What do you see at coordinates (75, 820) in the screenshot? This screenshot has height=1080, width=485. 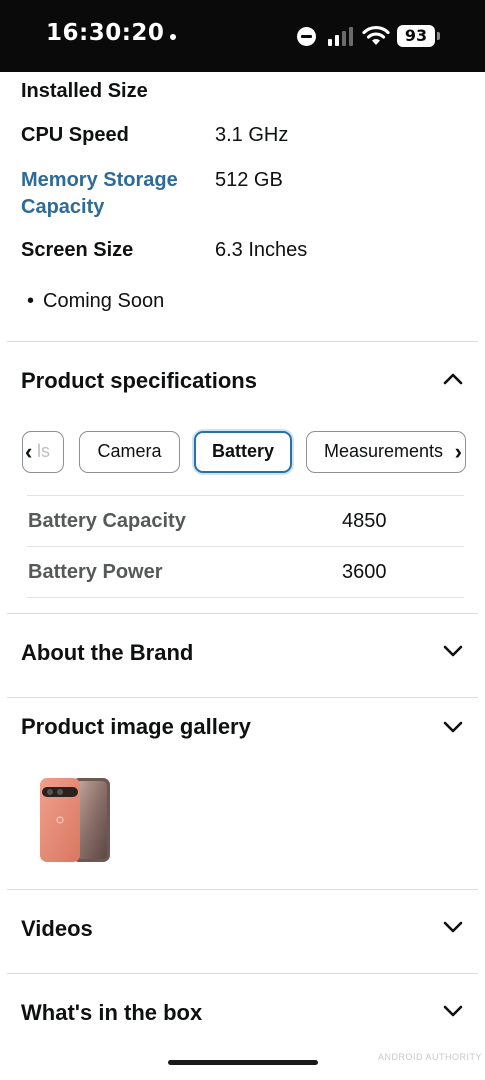 I see `product-thumbnail-image` at bounding box center [75, 820].